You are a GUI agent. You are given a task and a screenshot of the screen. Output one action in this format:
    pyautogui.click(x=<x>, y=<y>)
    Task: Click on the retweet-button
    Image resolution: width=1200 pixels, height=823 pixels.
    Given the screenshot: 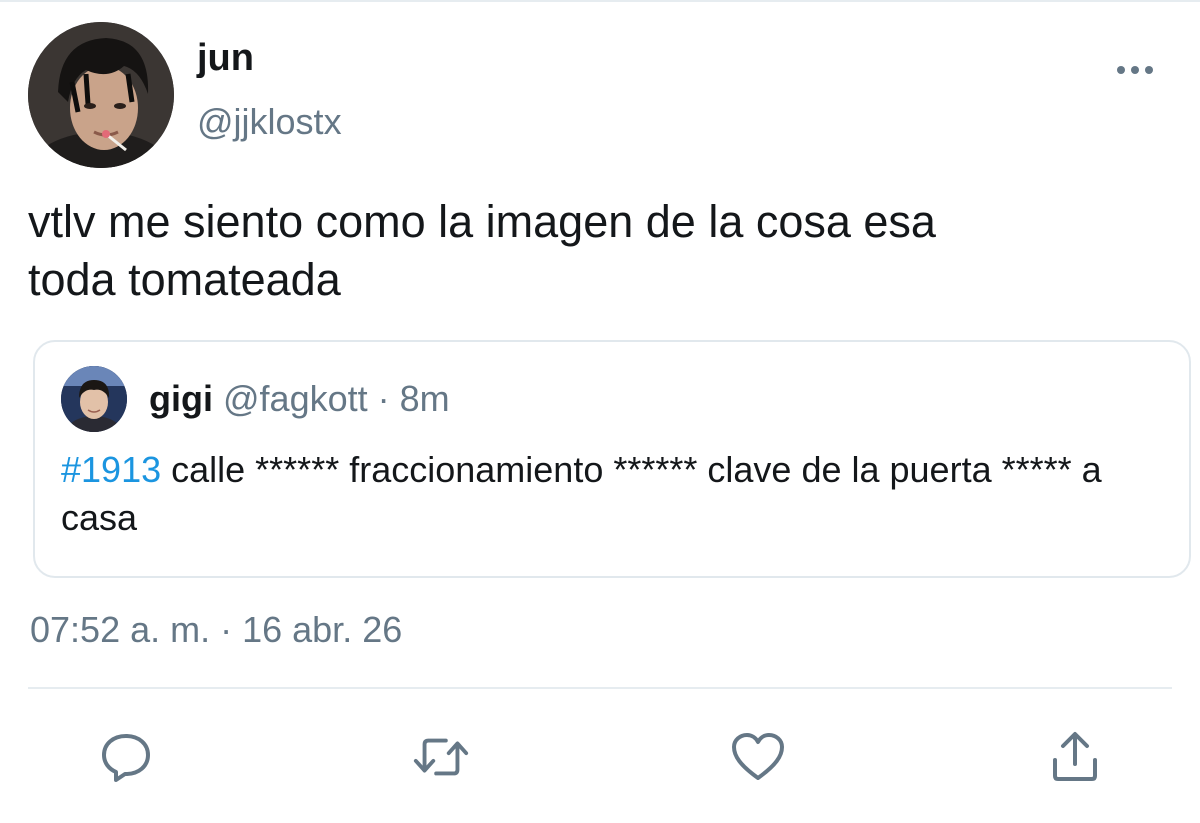 What is the action you would take?
    pyautogui.click(x=441, y=757)
    